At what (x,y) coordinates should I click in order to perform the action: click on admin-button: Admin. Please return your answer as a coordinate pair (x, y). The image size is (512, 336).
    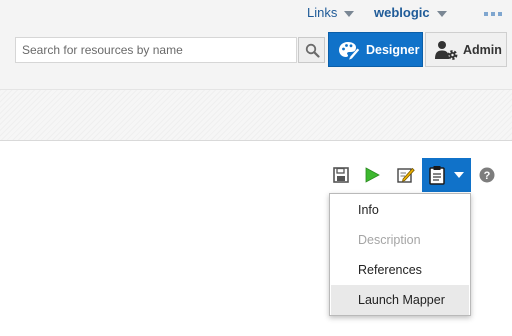
    Looking at the image, I should click on (466, 49).